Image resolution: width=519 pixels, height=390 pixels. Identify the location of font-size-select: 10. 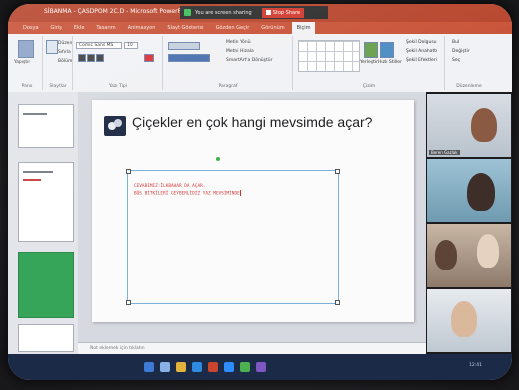
(131, 45).